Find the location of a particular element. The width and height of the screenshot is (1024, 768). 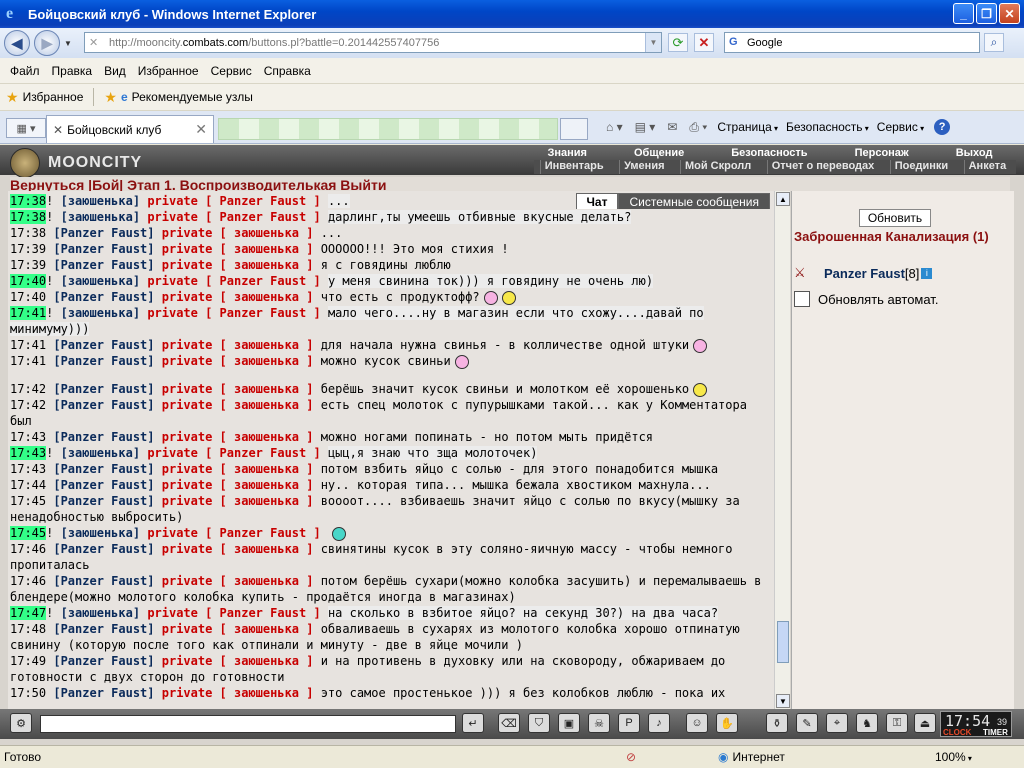

tools-menu: Сервис is located at coordinates (900, 127).